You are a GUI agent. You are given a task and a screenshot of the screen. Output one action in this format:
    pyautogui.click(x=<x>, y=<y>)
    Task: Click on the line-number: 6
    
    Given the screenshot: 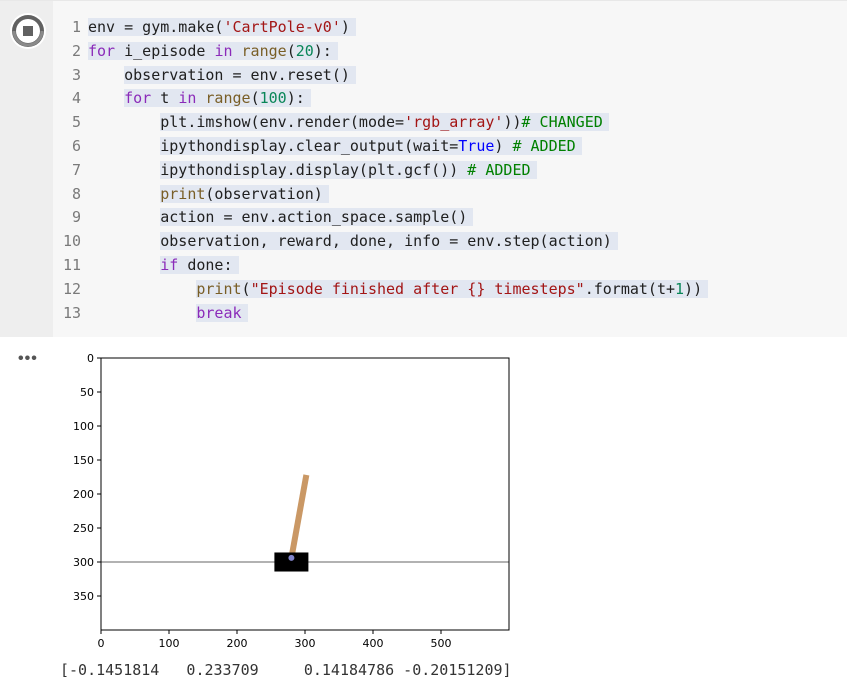 What is the action you would take?
    pyautogui.click(x=76, y=145)
    